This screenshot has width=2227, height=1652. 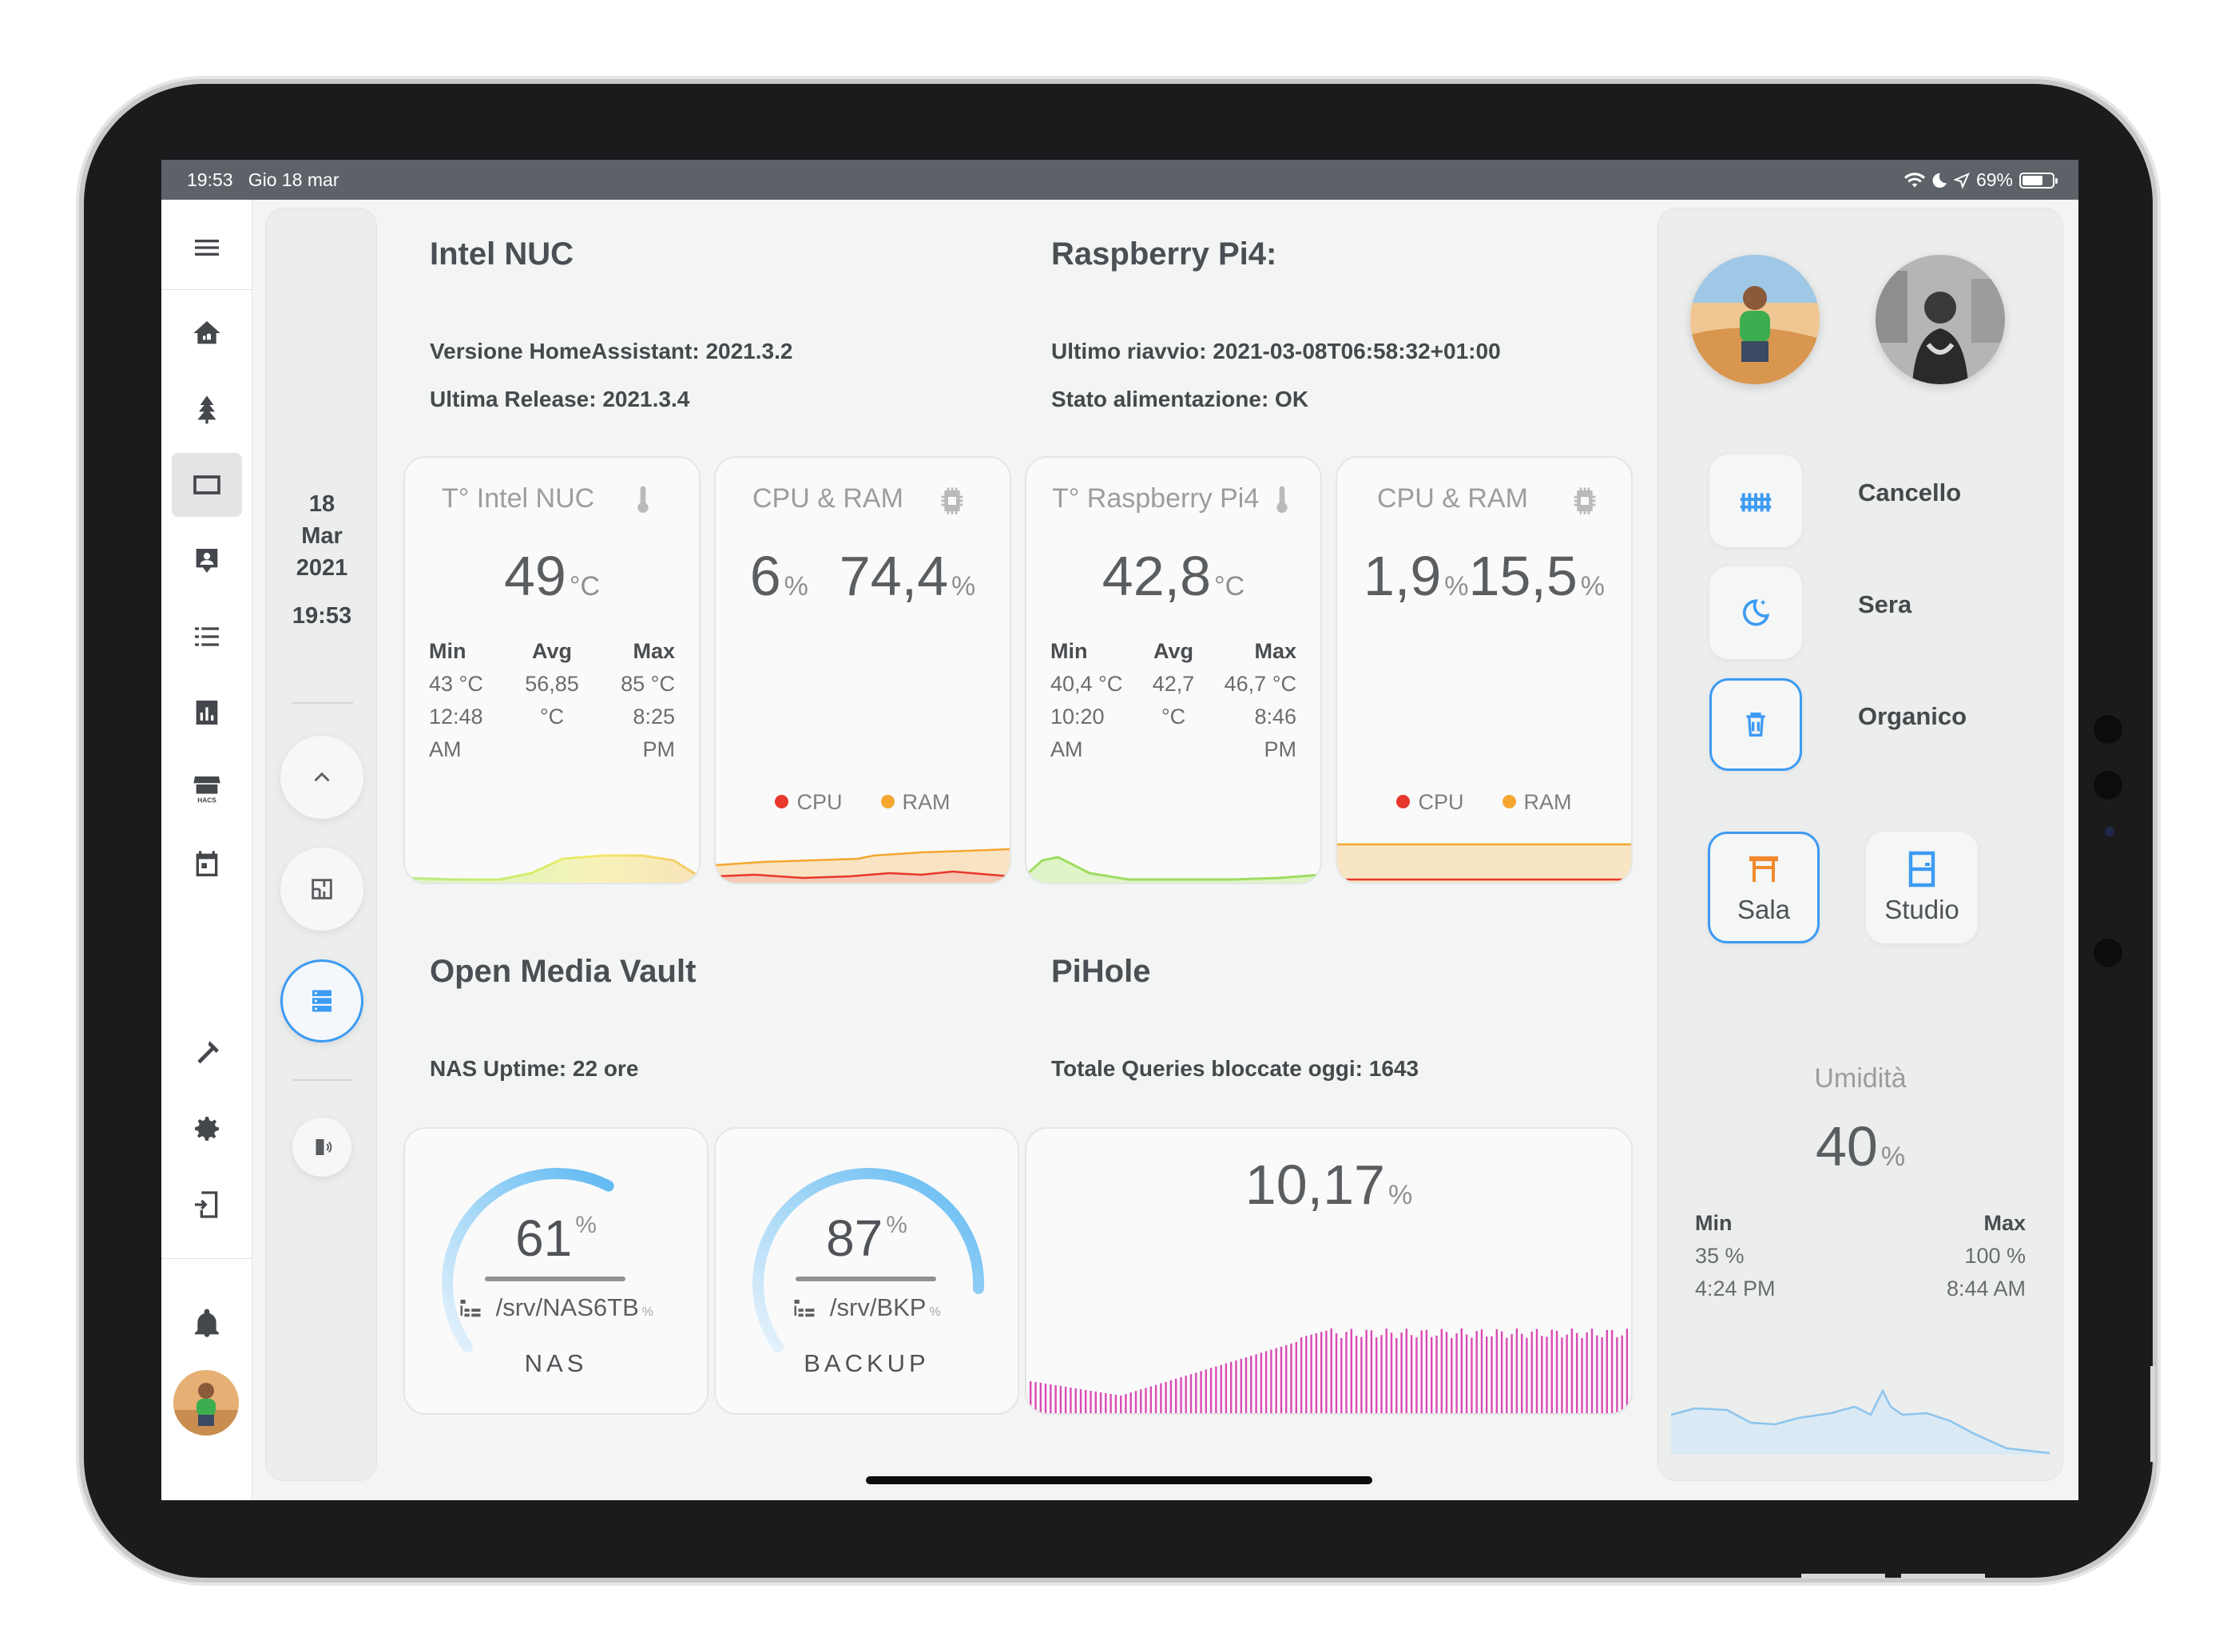 What do you see at coordinates (1456, 586) in the screenshot?
I see `cpu-unit: %` at bounding box center [1456, 586].